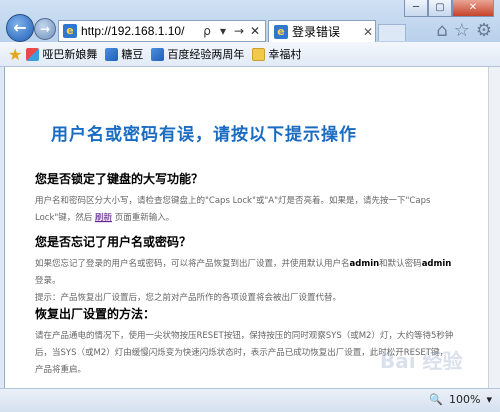 The image size is (500, 412). Describe the element at coordinates (223, 31) in the screenshot. I see `dropdown-icon: ▾` at that location.